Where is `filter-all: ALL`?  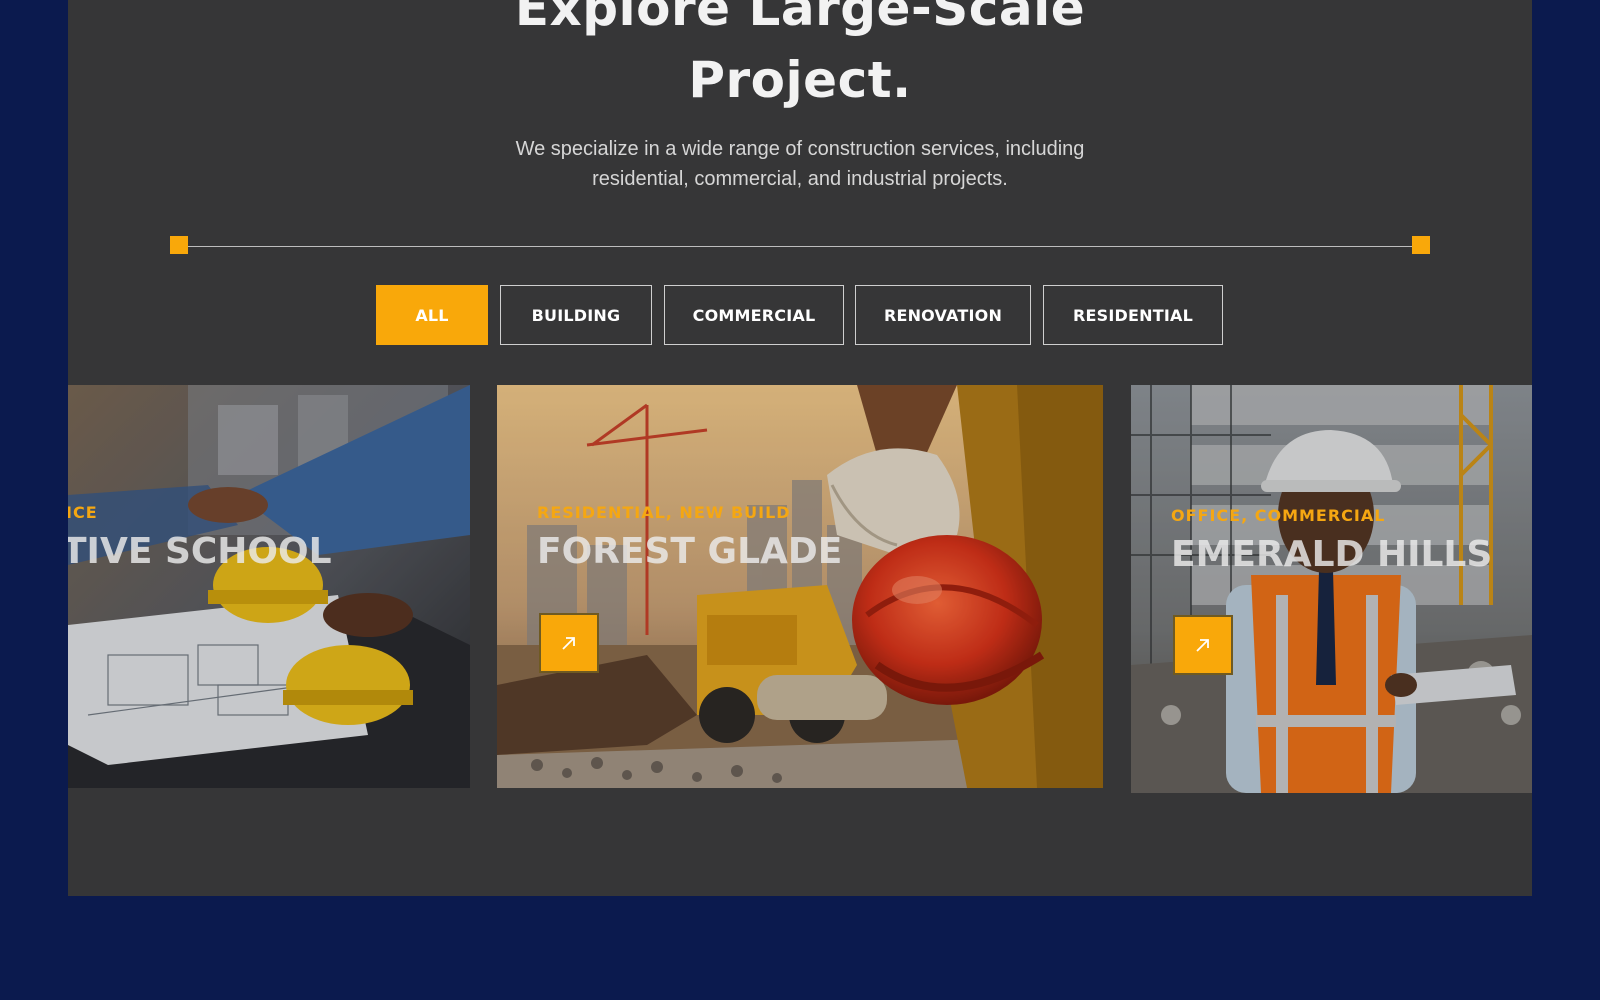
filter-all: ALL is located at coordinates (432, 315).